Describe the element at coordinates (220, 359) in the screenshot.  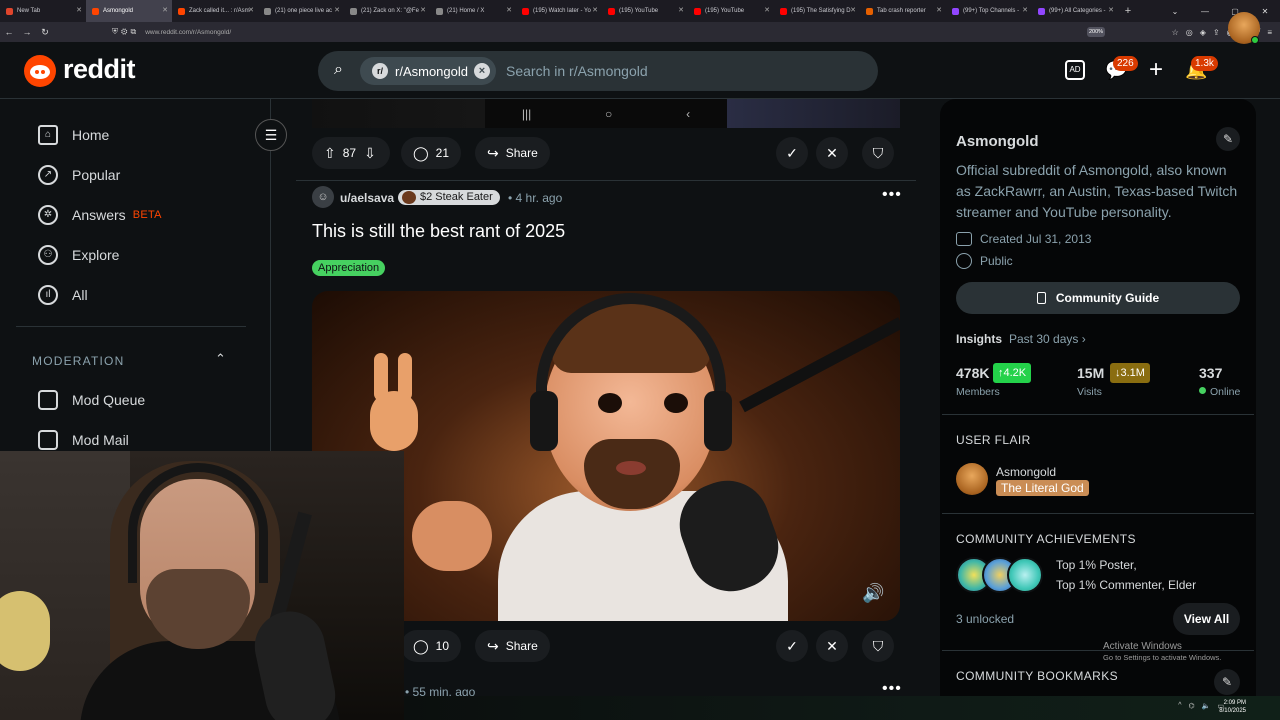
I see `chevron-up-icon: ⌃` at that location.